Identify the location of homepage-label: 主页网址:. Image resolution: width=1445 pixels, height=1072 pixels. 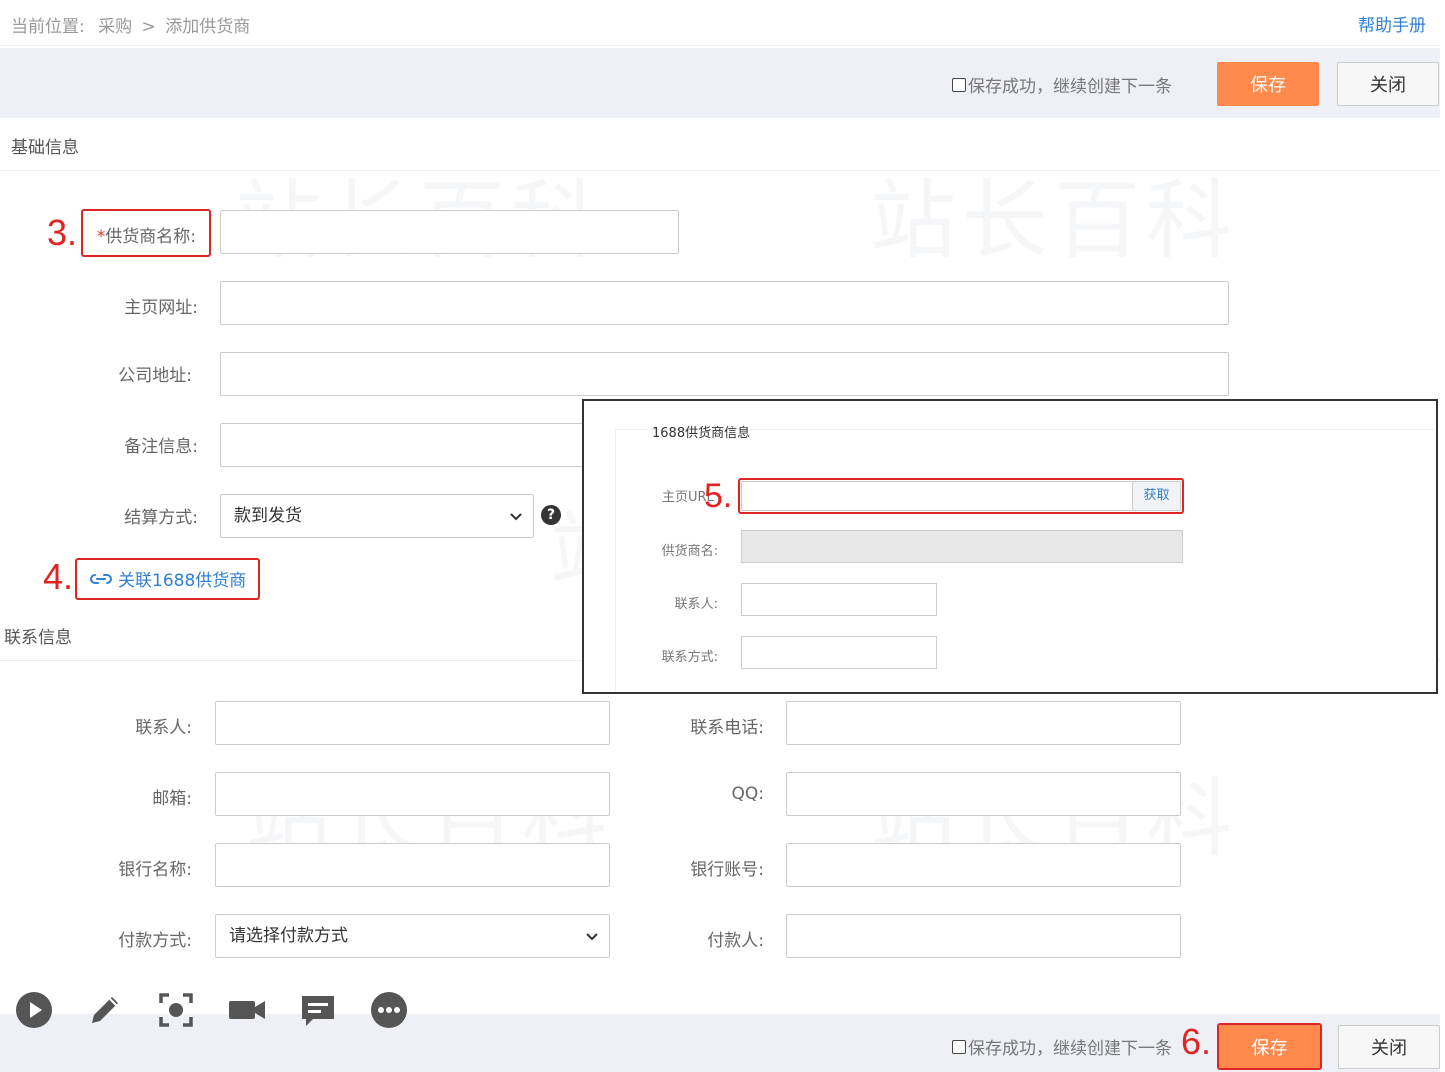
(161, 308).